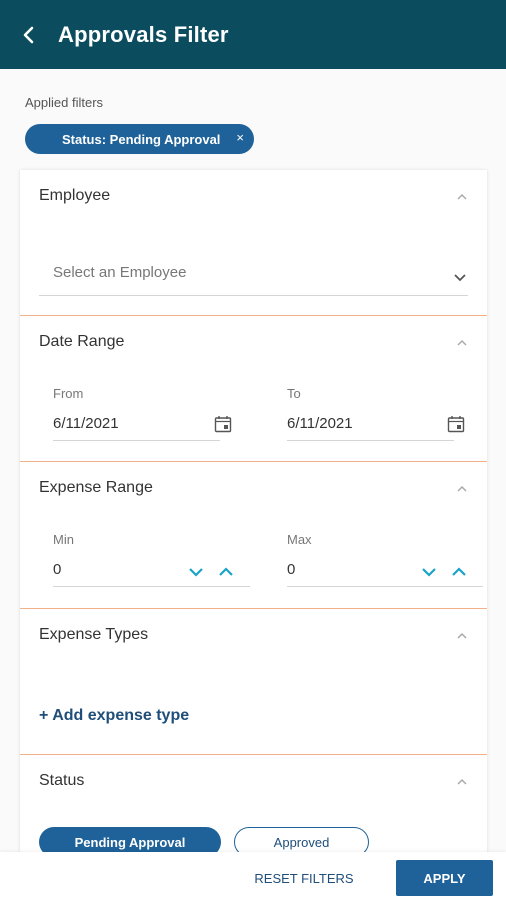 The image size is (506, 900). What do you see at coordinates (253, 295) in the screenshot?
I see `employee-underline` at bounding box center [253, 295].